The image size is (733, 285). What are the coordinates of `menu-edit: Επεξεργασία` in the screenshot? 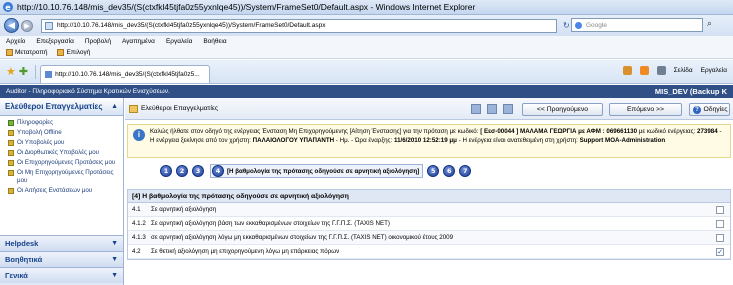 It's located at (54, 41).